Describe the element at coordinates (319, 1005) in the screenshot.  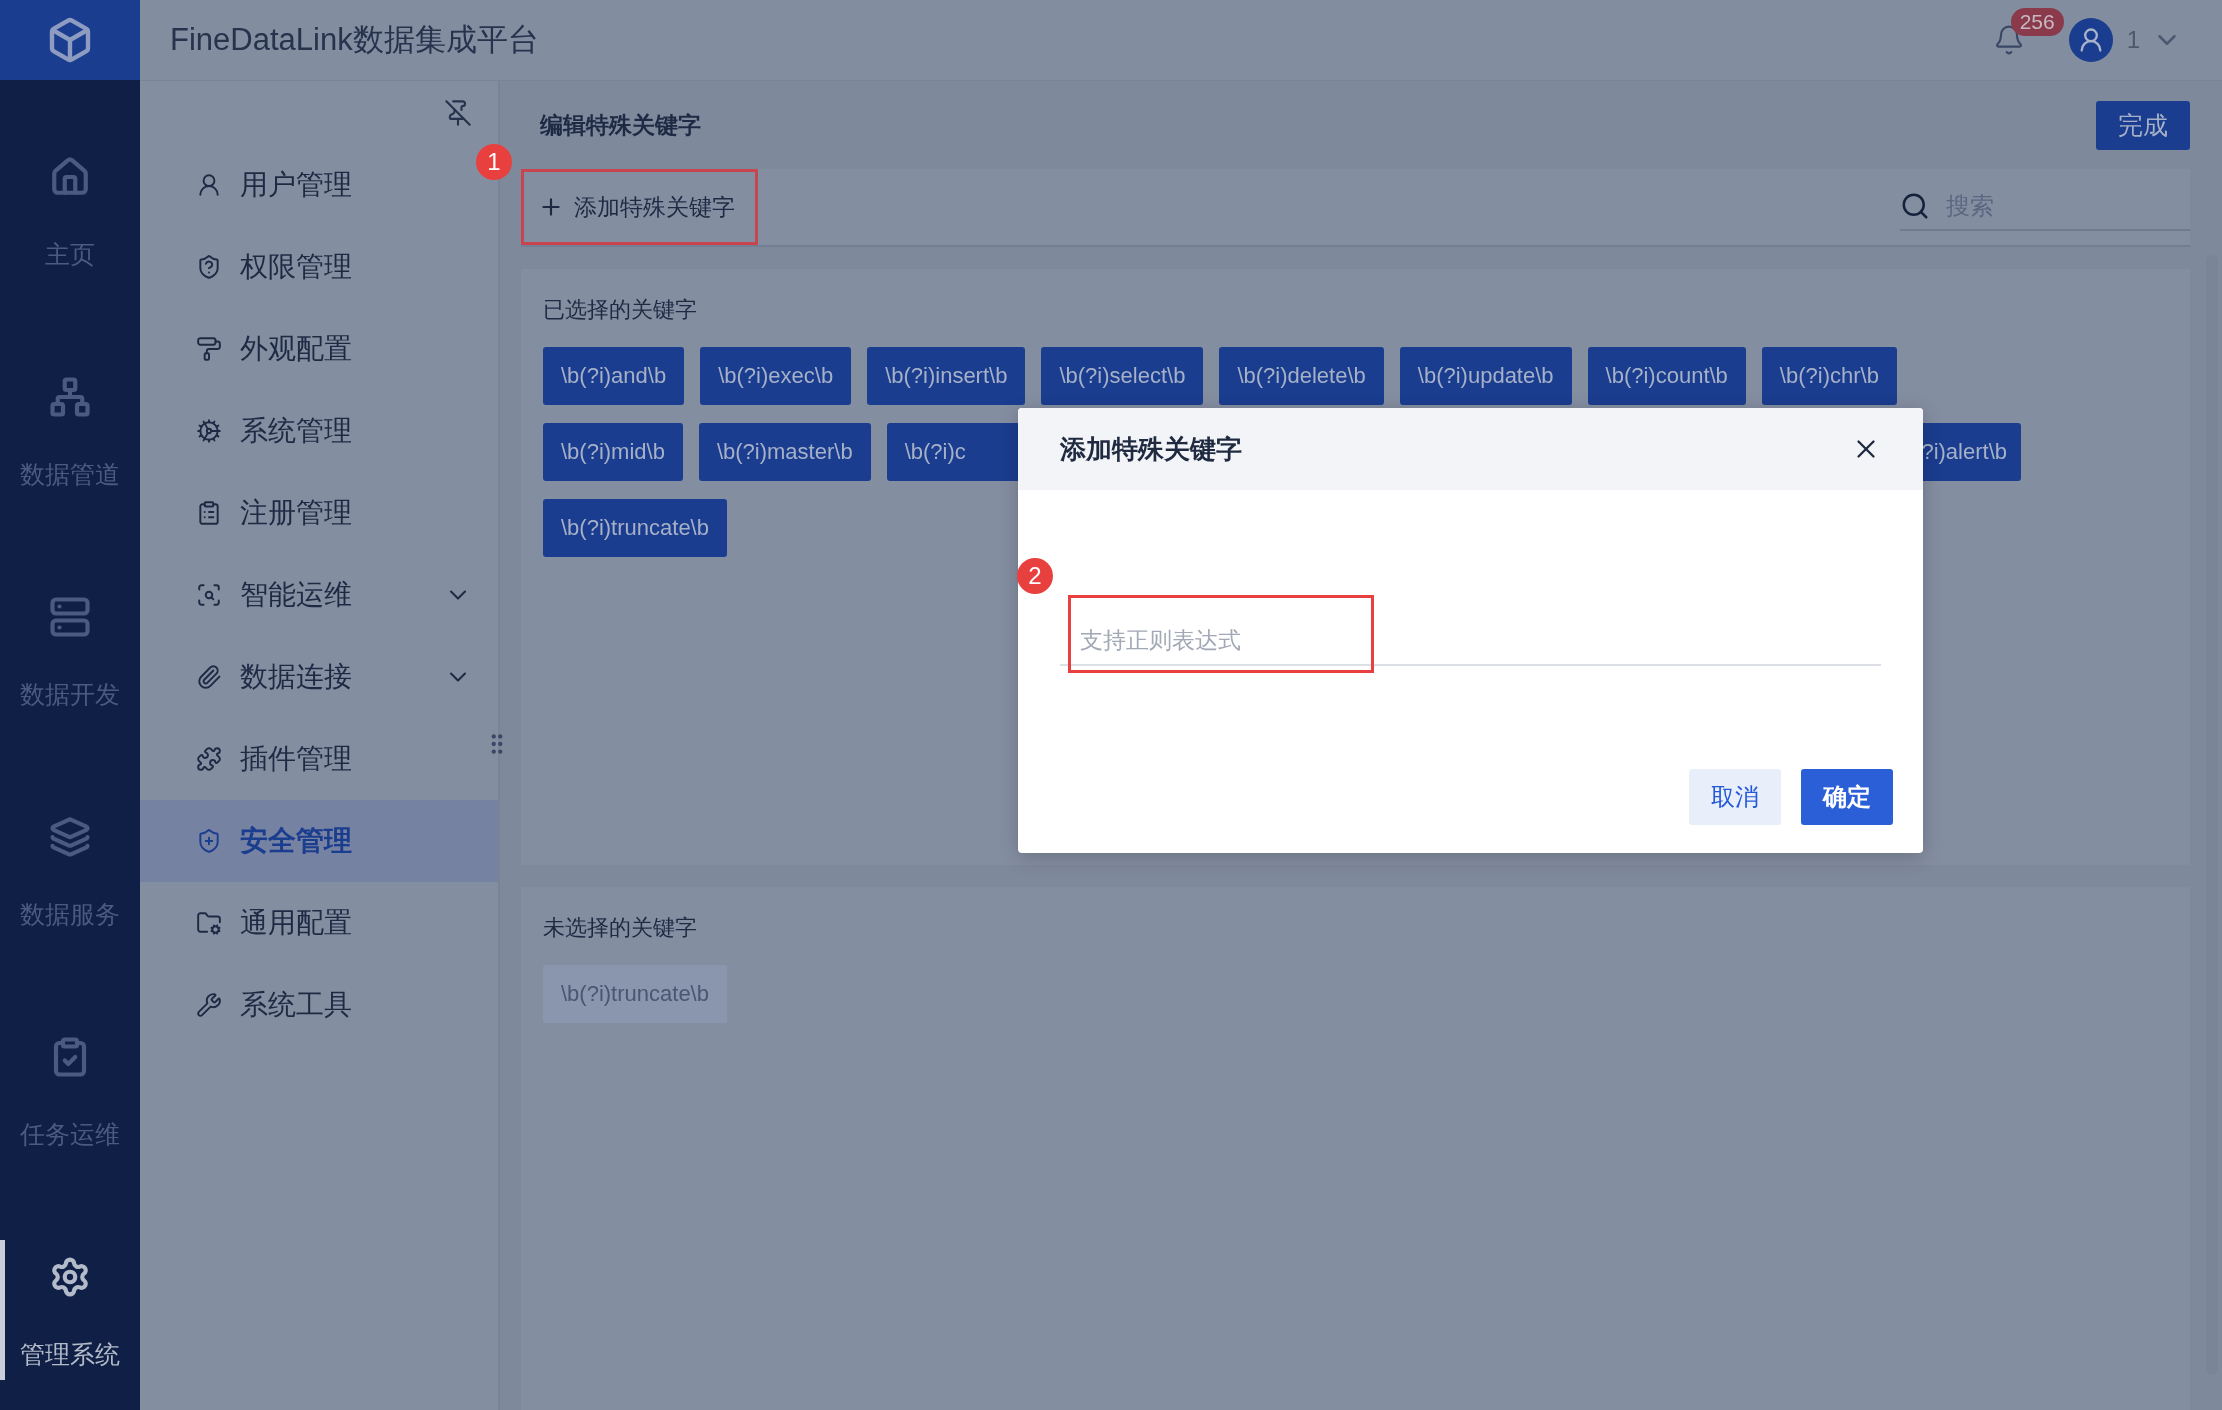
I see `menu-item: 系统工具` at that location.